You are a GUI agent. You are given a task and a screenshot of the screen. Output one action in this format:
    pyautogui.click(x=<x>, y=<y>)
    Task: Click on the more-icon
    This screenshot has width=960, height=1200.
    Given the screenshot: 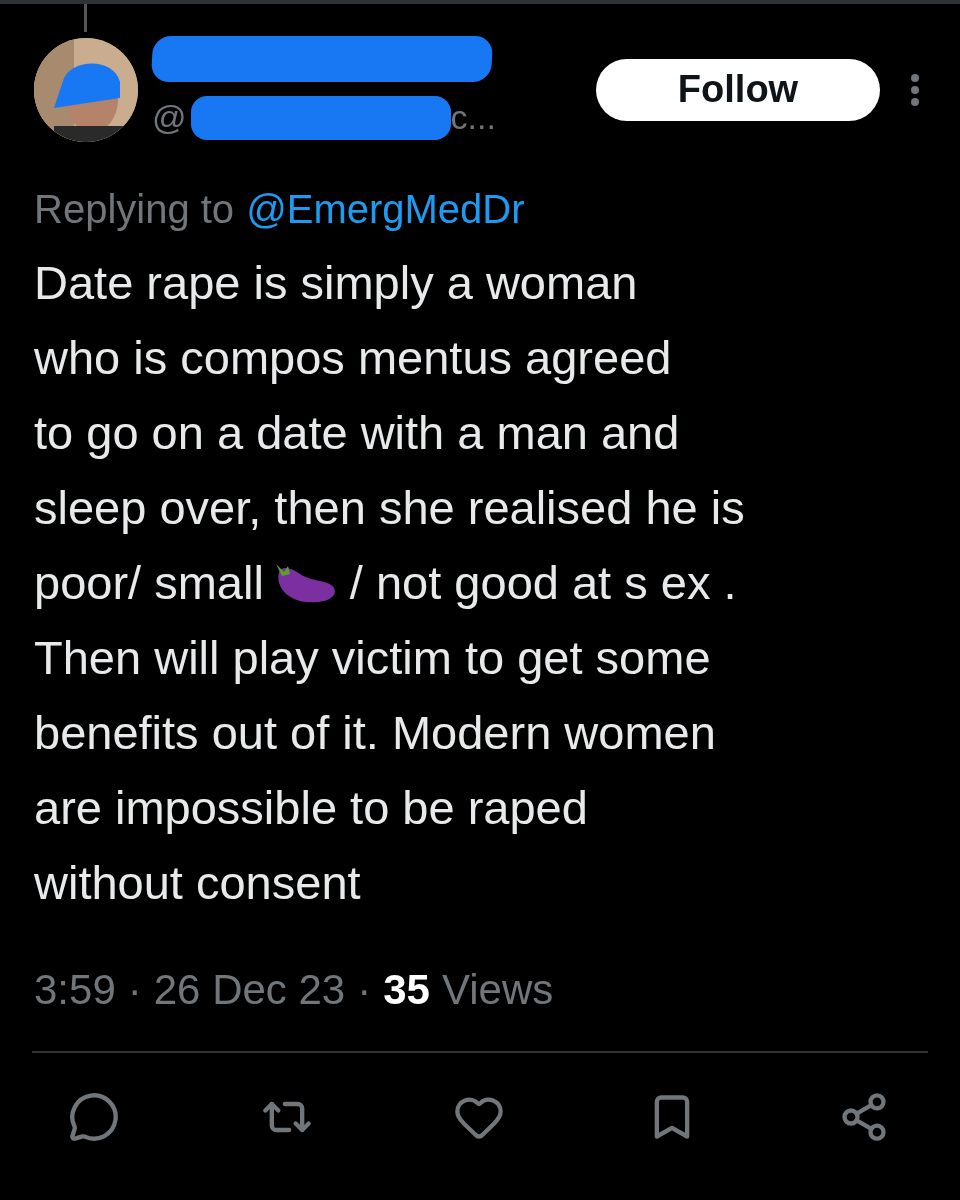 What is the action you would take?
    pyautogui.click(x=915, y=89)
    